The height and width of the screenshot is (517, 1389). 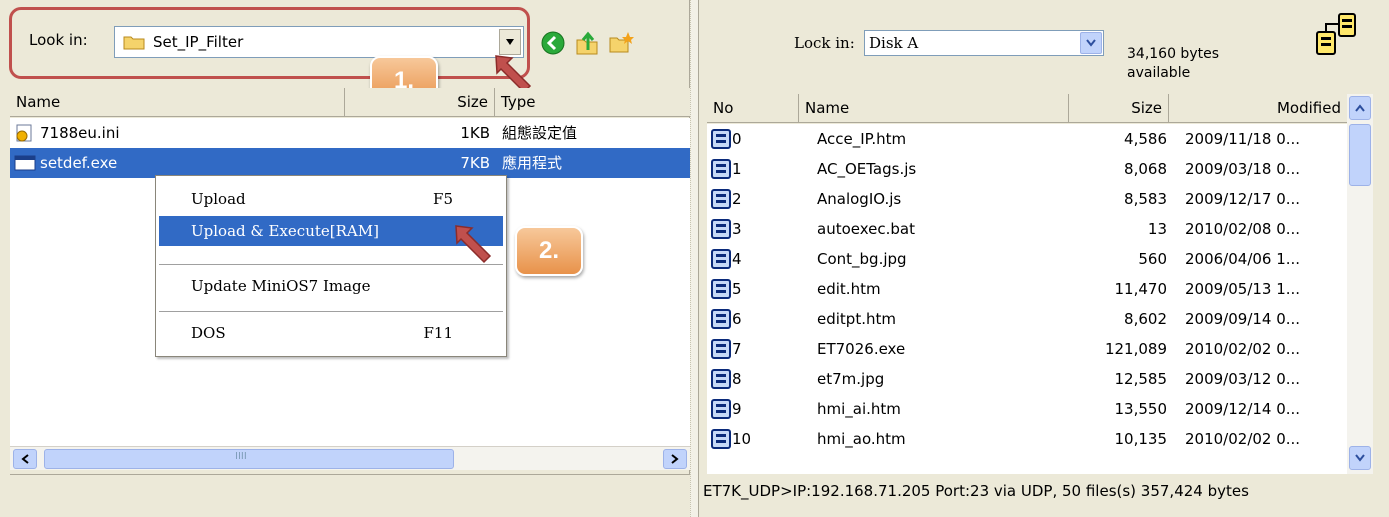 I want to click on chevron-up-icon, so click(x=1360, y=108).